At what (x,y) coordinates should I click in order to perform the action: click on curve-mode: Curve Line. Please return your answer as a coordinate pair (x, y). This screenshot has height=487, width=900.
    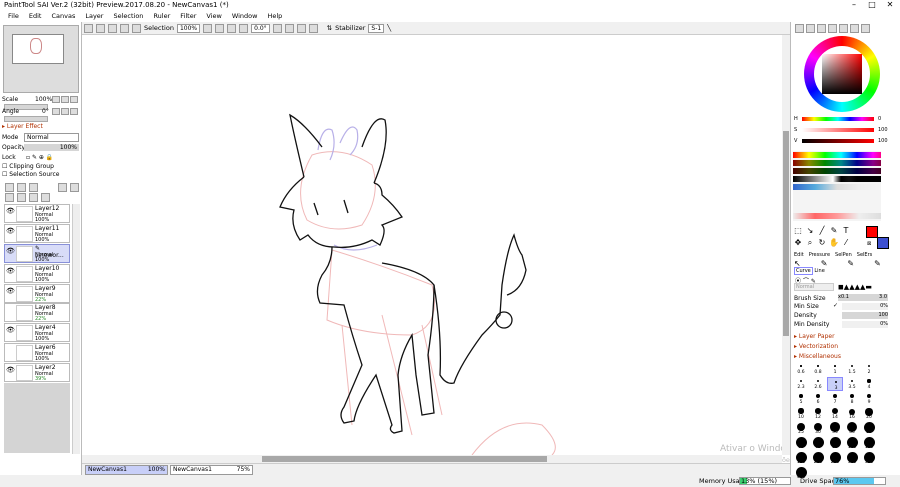
    Looking at the image, I should click on (809, 271).